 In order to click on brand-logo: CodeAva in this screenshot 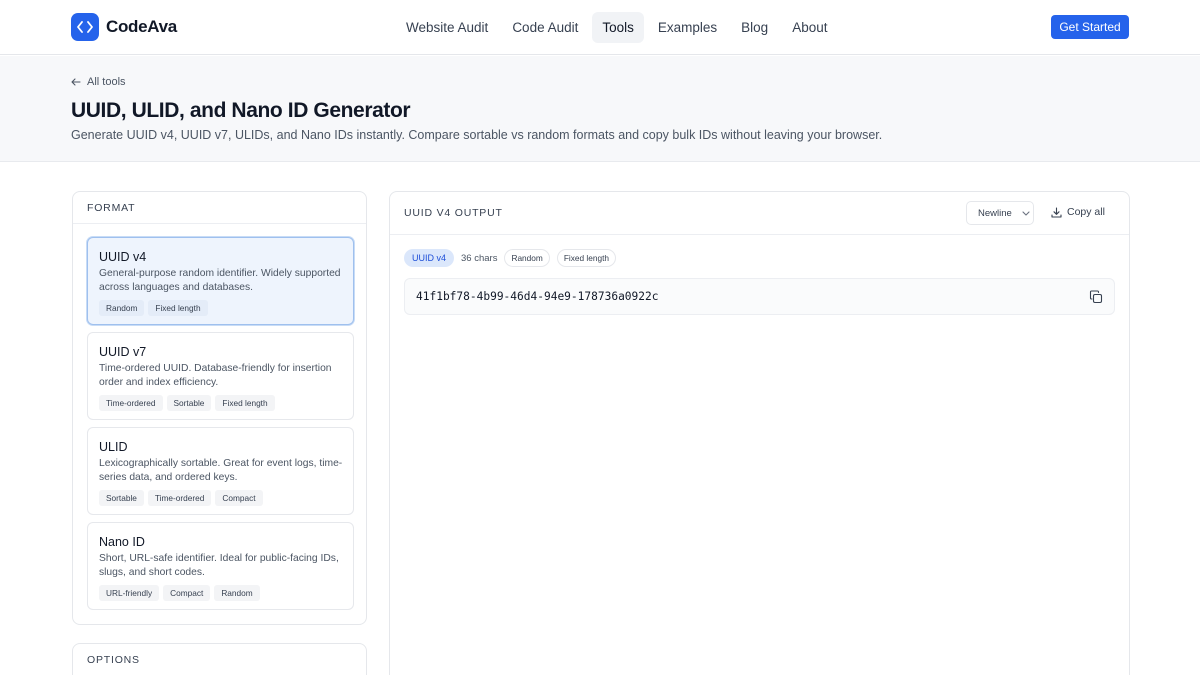, I will do `click(124, 27)`.